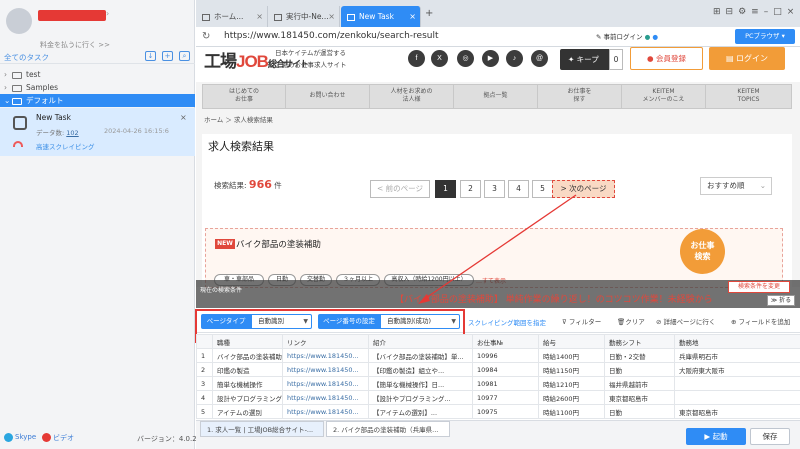 This screenshot has width=800, height=449. Describe the element at coordinates (167, 439) in the screenshot. I see `version-label: バージョン：4.0.2` at that location.